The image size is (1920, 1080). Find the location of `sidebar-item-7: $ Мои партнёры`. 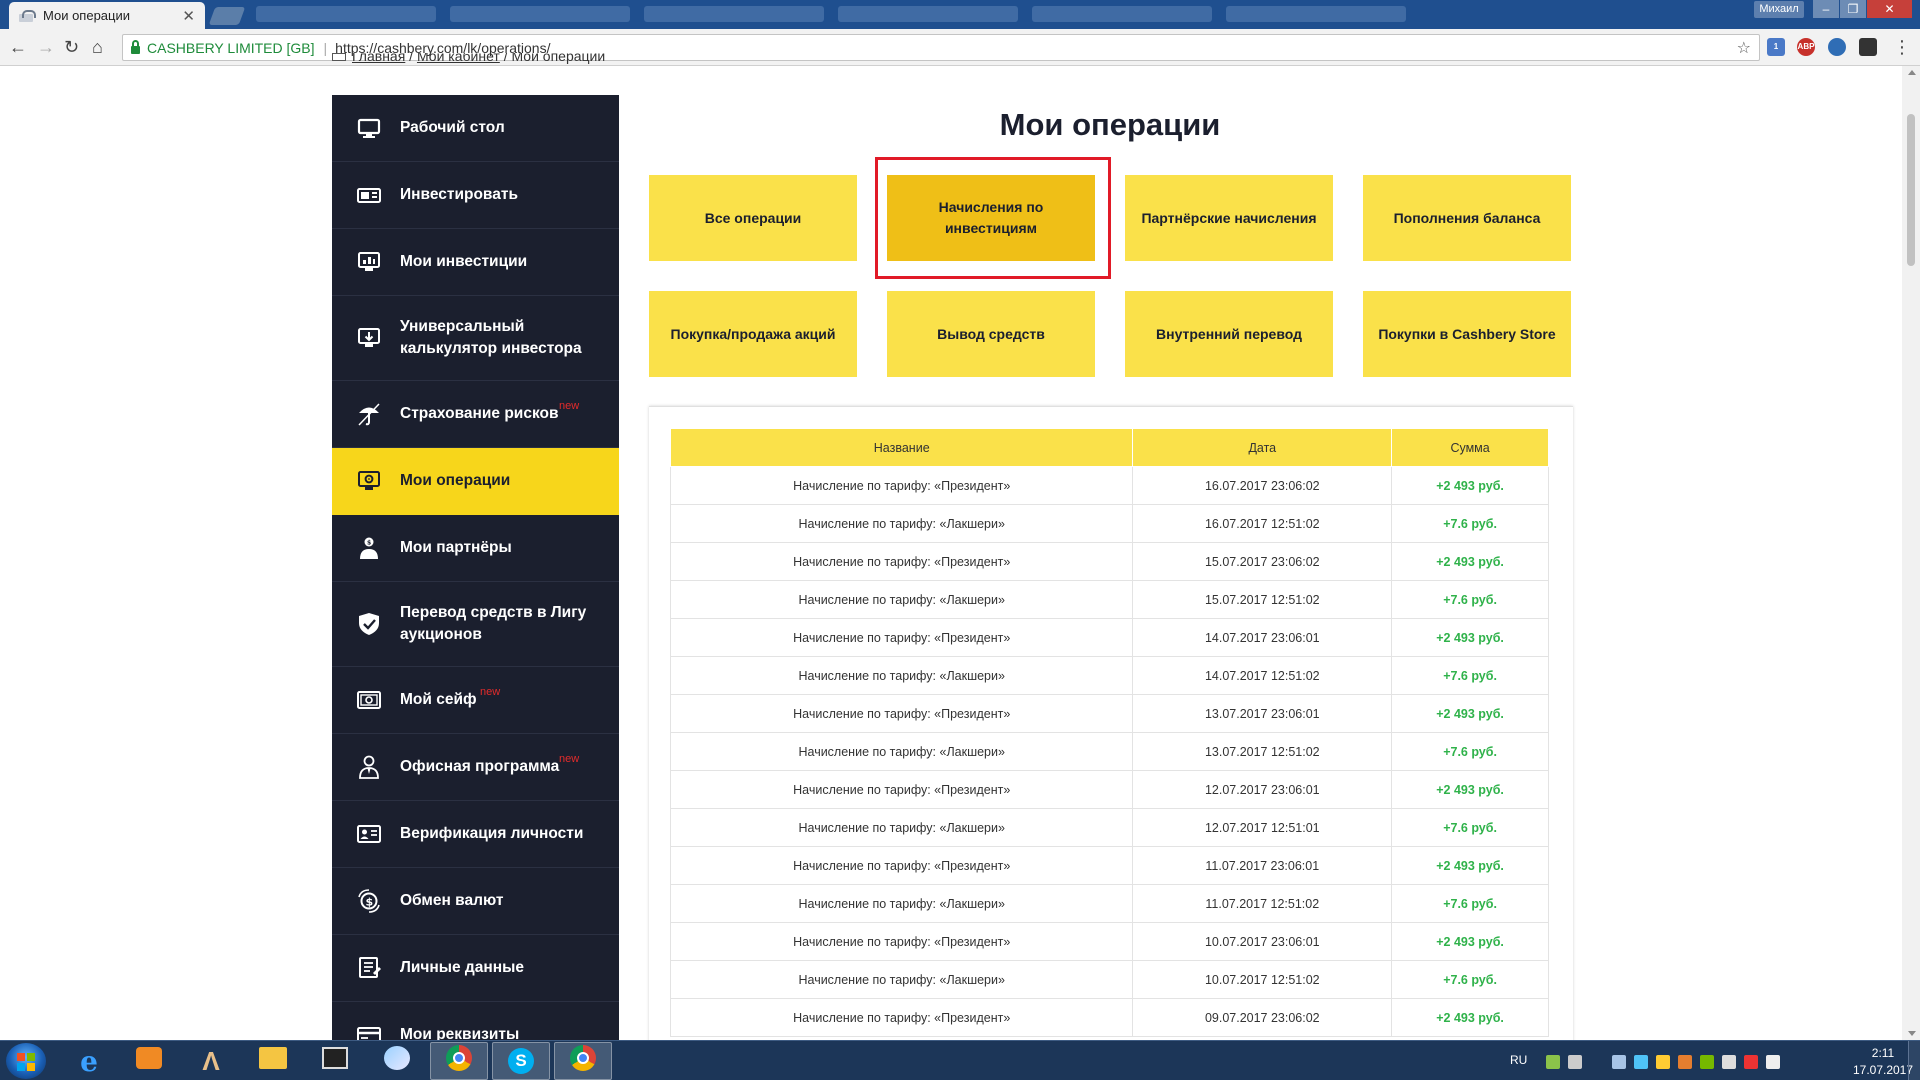

sidebar-item-7: $ Мои партнёры is located at coordinates (475, 548).